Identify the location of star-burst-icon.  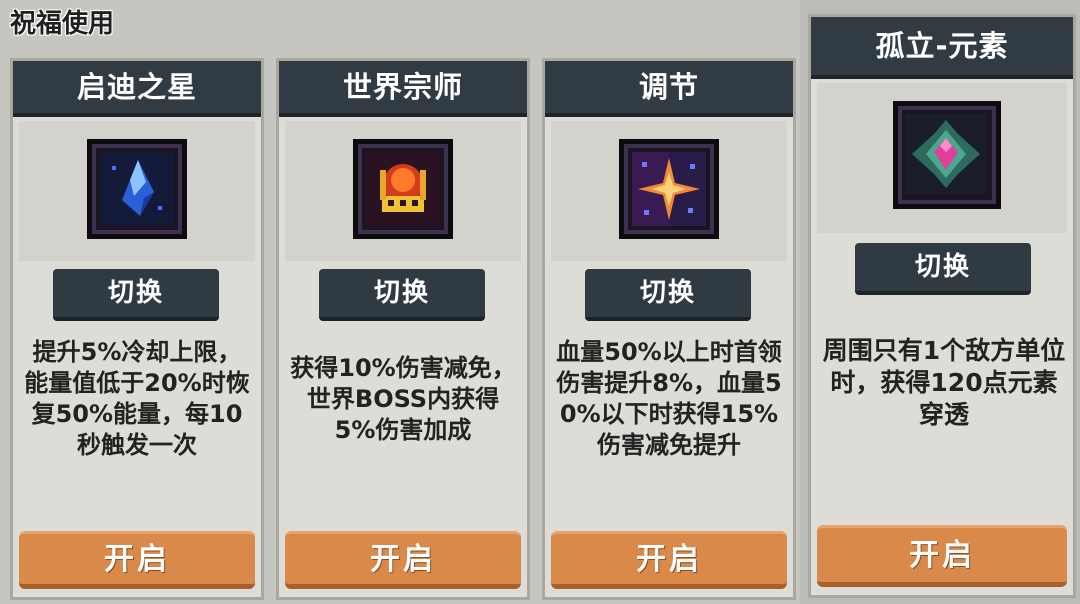
(669, 189).